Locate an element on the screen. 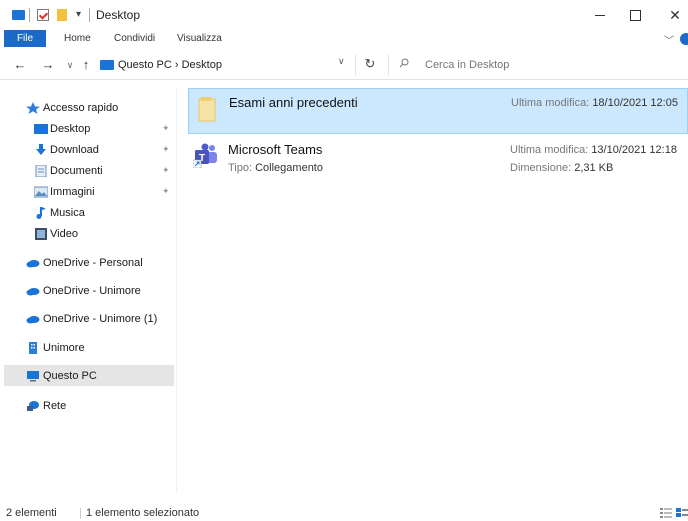 The image size is (688, 521). video-icon is located at coordinates (41, 233).